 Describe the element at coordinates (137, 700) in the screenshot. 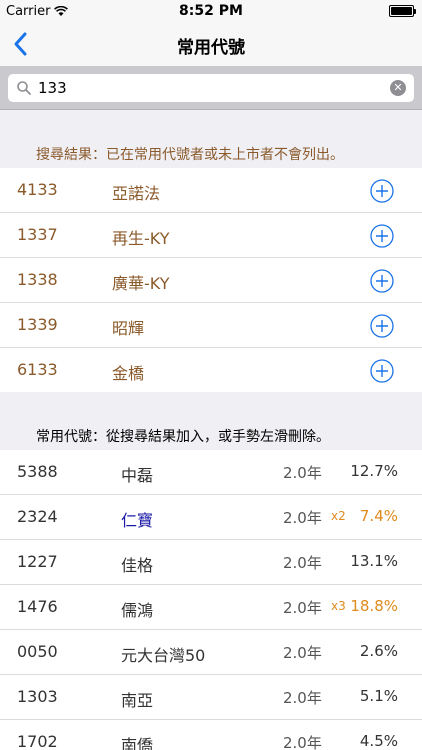

I see `stock-name: 南亞` at that location.